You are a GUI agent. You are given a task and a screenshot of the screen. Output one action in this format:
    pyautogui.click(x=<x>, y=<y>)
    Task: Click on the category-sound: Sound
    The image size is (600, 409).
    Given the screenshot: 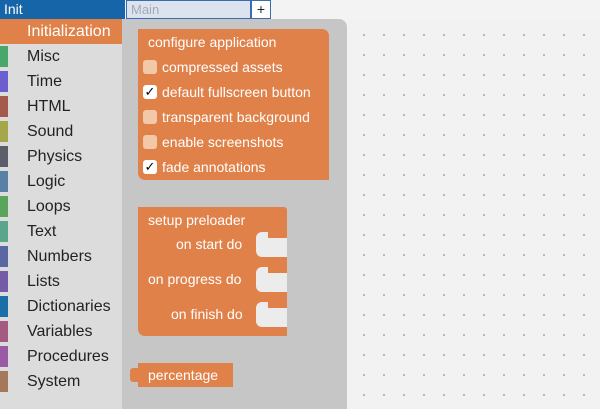 What is the action you would take?
    pyautogui.click(x=61, y=131)
    